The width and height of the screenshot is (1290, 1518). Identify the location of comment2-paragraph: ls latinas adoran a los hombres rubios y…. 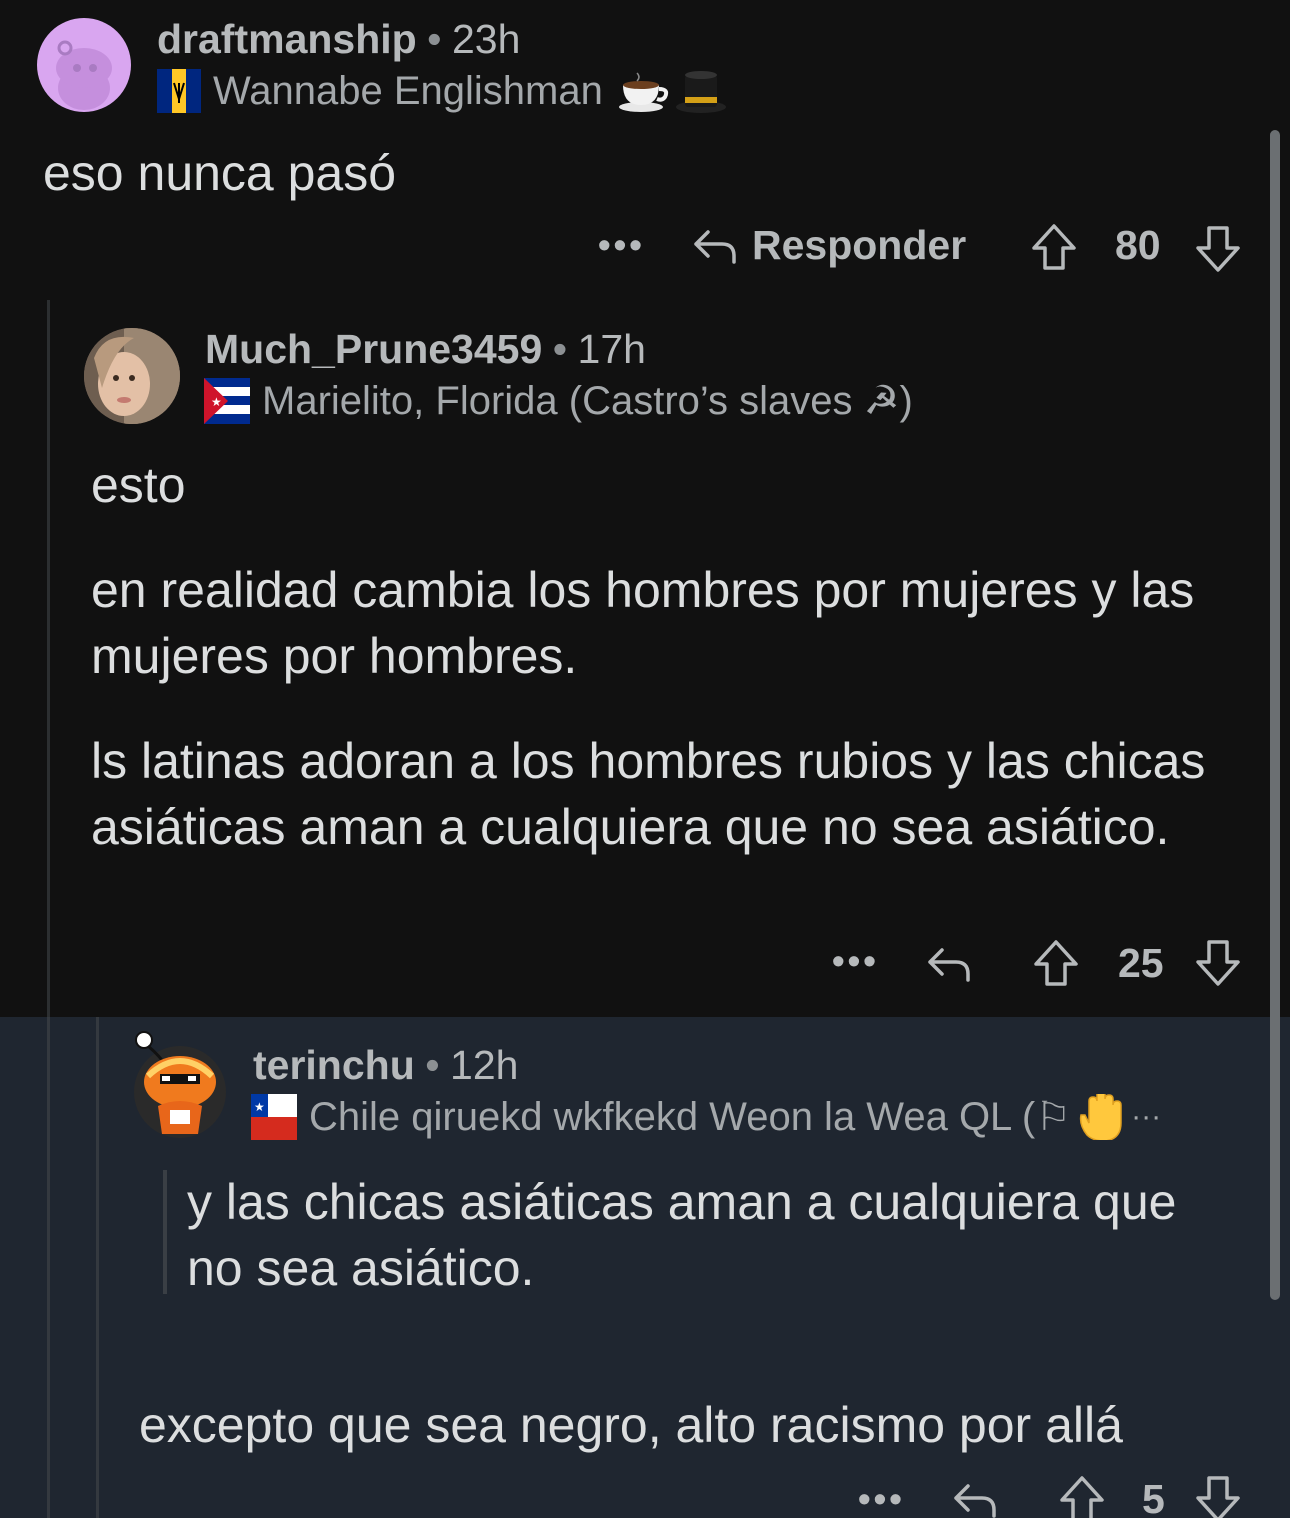
(648, 794).